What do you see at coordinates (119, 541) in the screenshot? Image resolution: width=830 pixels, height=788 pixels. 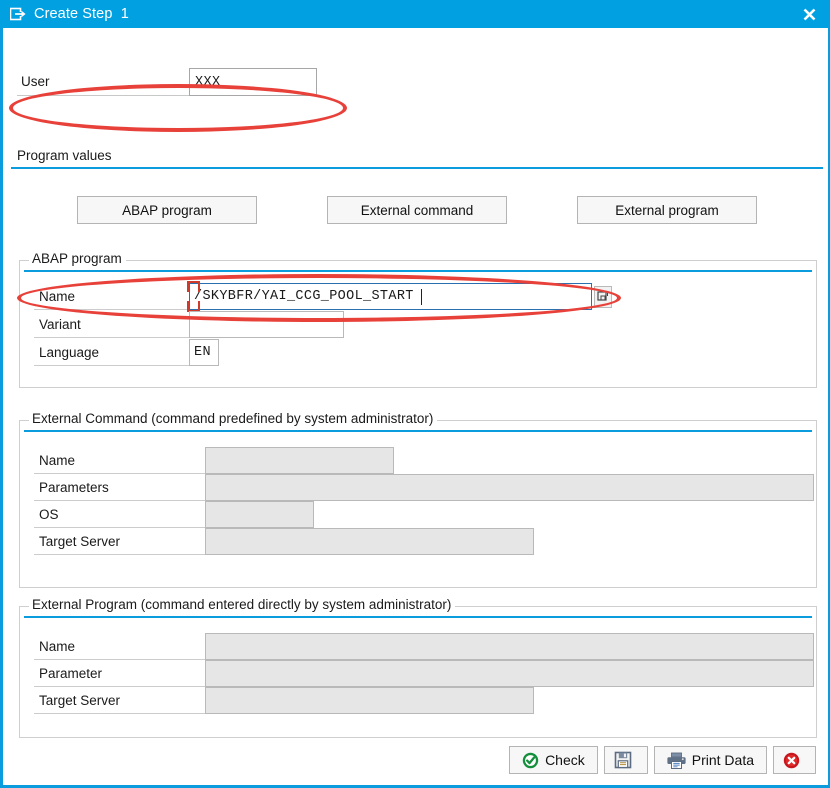 I see `extcmd-target-server-label: Target Server` at bounding box center [119, 541].